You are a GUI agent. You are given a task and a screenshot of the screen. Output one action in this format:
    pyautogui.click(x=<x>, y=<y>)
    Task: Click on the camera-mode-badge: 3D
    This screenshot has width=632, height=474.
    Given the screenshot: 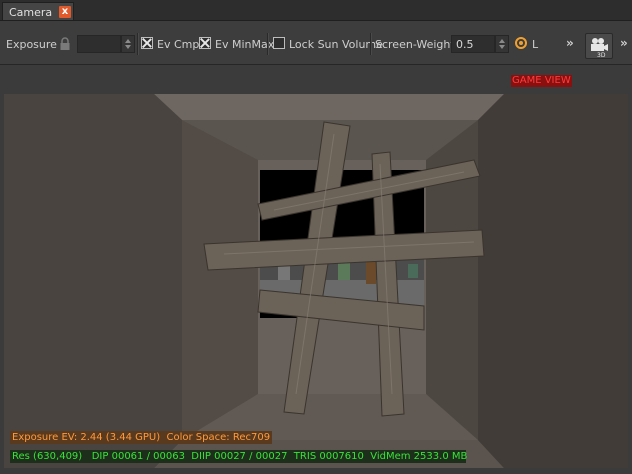 What is the action you would take?
    pyautogui.click(x=601, y=55)
    